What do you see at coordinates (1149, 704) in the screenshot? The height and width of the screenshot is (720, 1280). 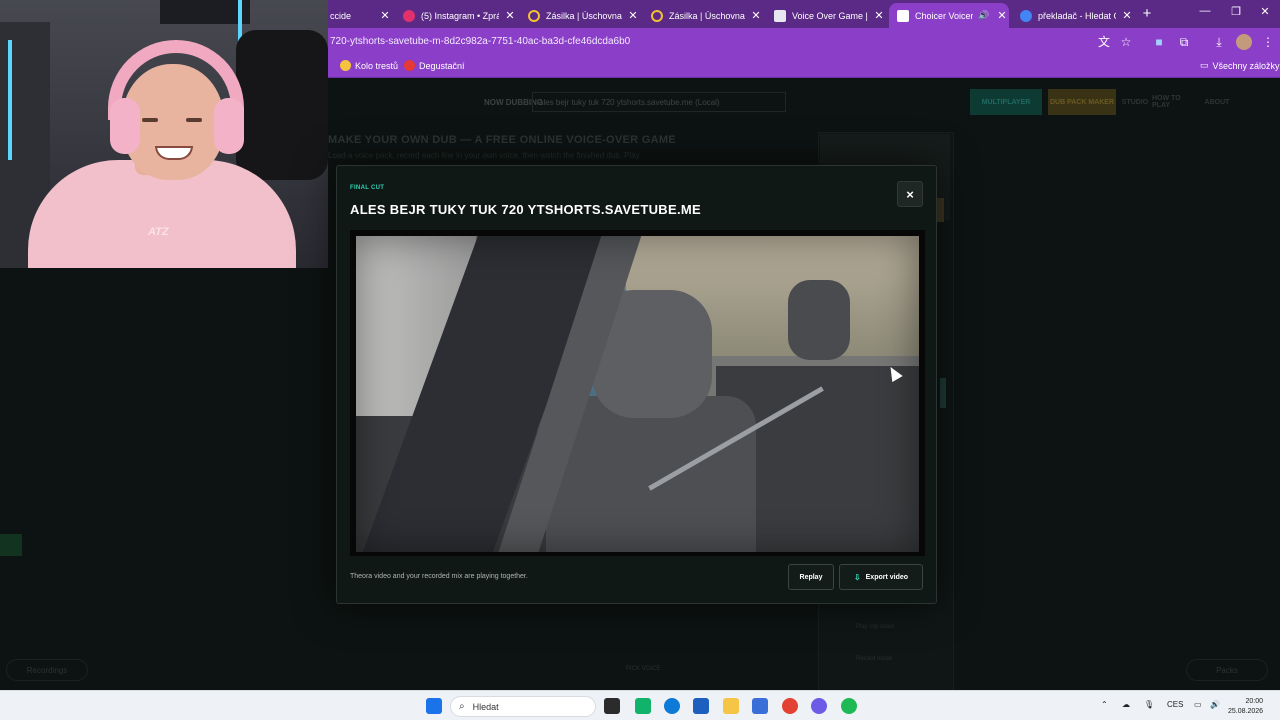 I see `tray-mic-icon: 🎙` at bounding box center [1149, 704].